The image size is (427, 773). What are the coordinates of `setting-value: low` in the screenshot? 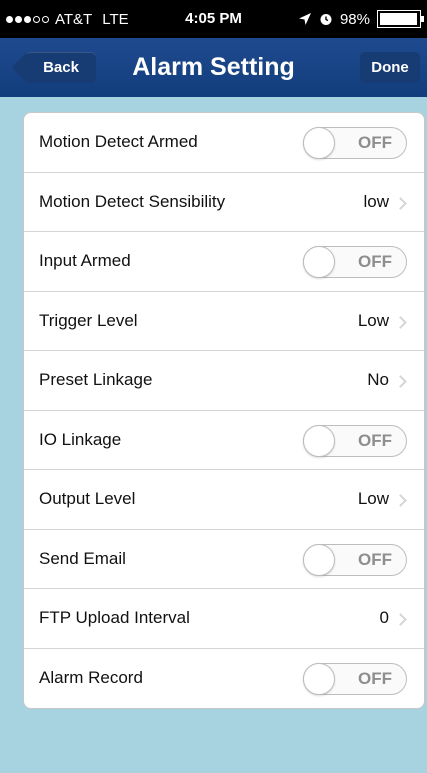 It's located at (376, 201).